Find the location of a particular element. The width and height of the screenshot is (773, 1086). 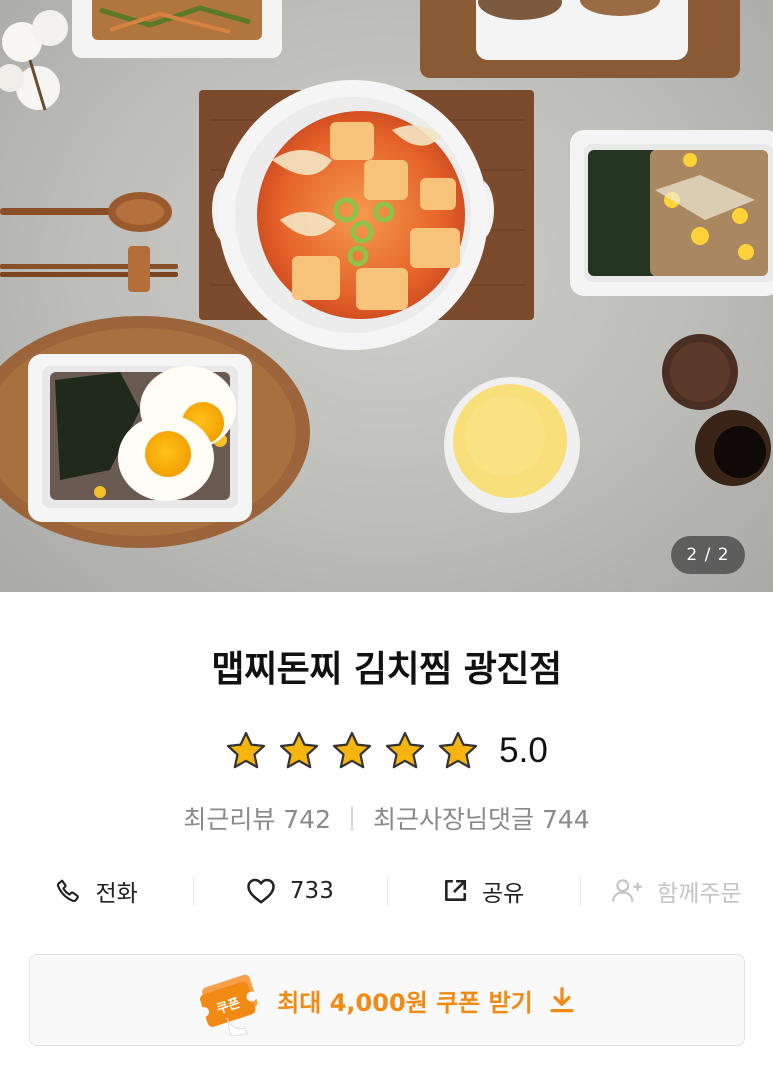

share-label: 공유 is located at coordinates (503, 894).